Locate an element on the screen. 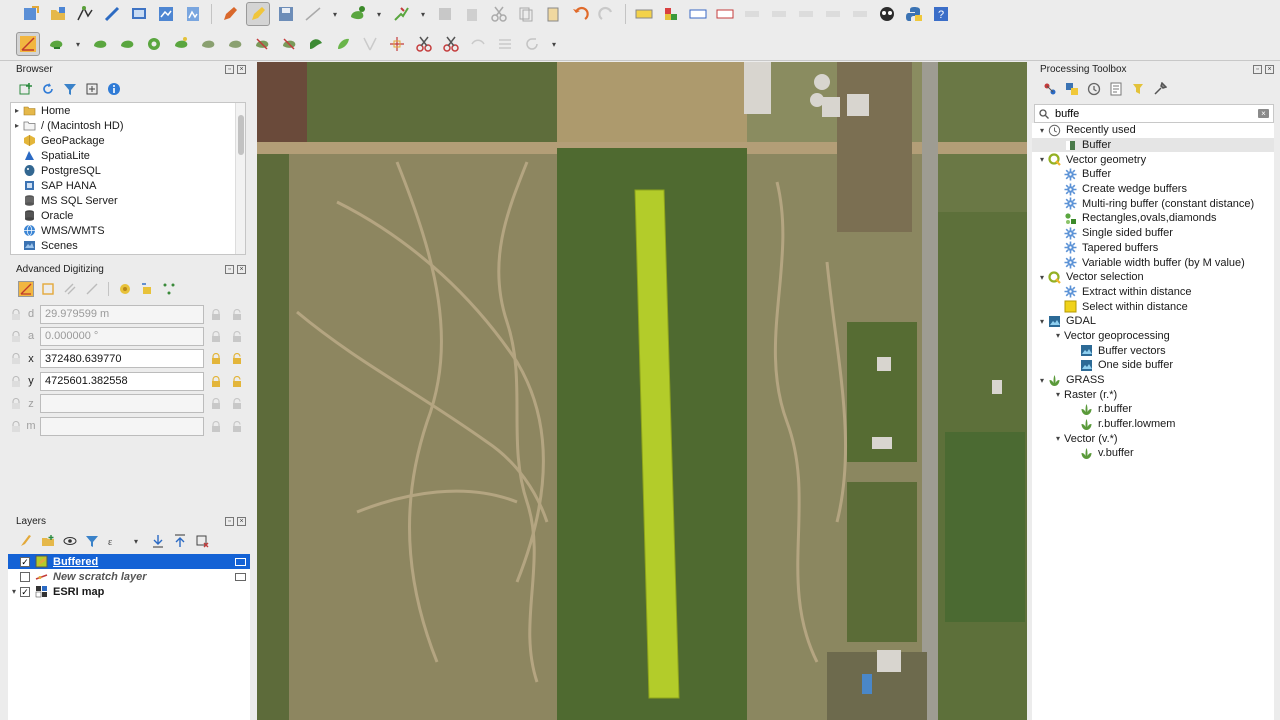 The width and height of the screenshot is (1280, 720). toolbox-item-single-sided-buffer: Single sided buffer is located at coordinates (1153, 233).